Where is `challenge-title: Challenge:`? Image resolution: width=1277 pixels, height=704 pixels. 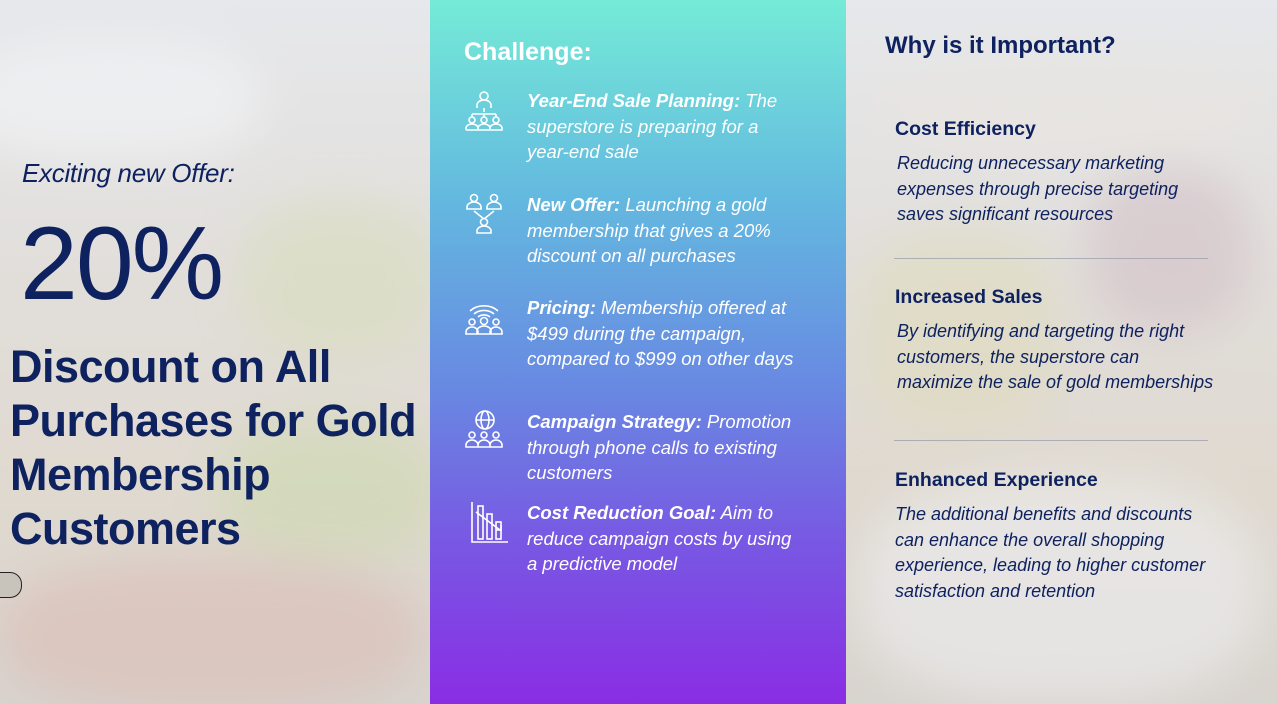 challenge-title: Challenge: is located at coordinates (528, 52).